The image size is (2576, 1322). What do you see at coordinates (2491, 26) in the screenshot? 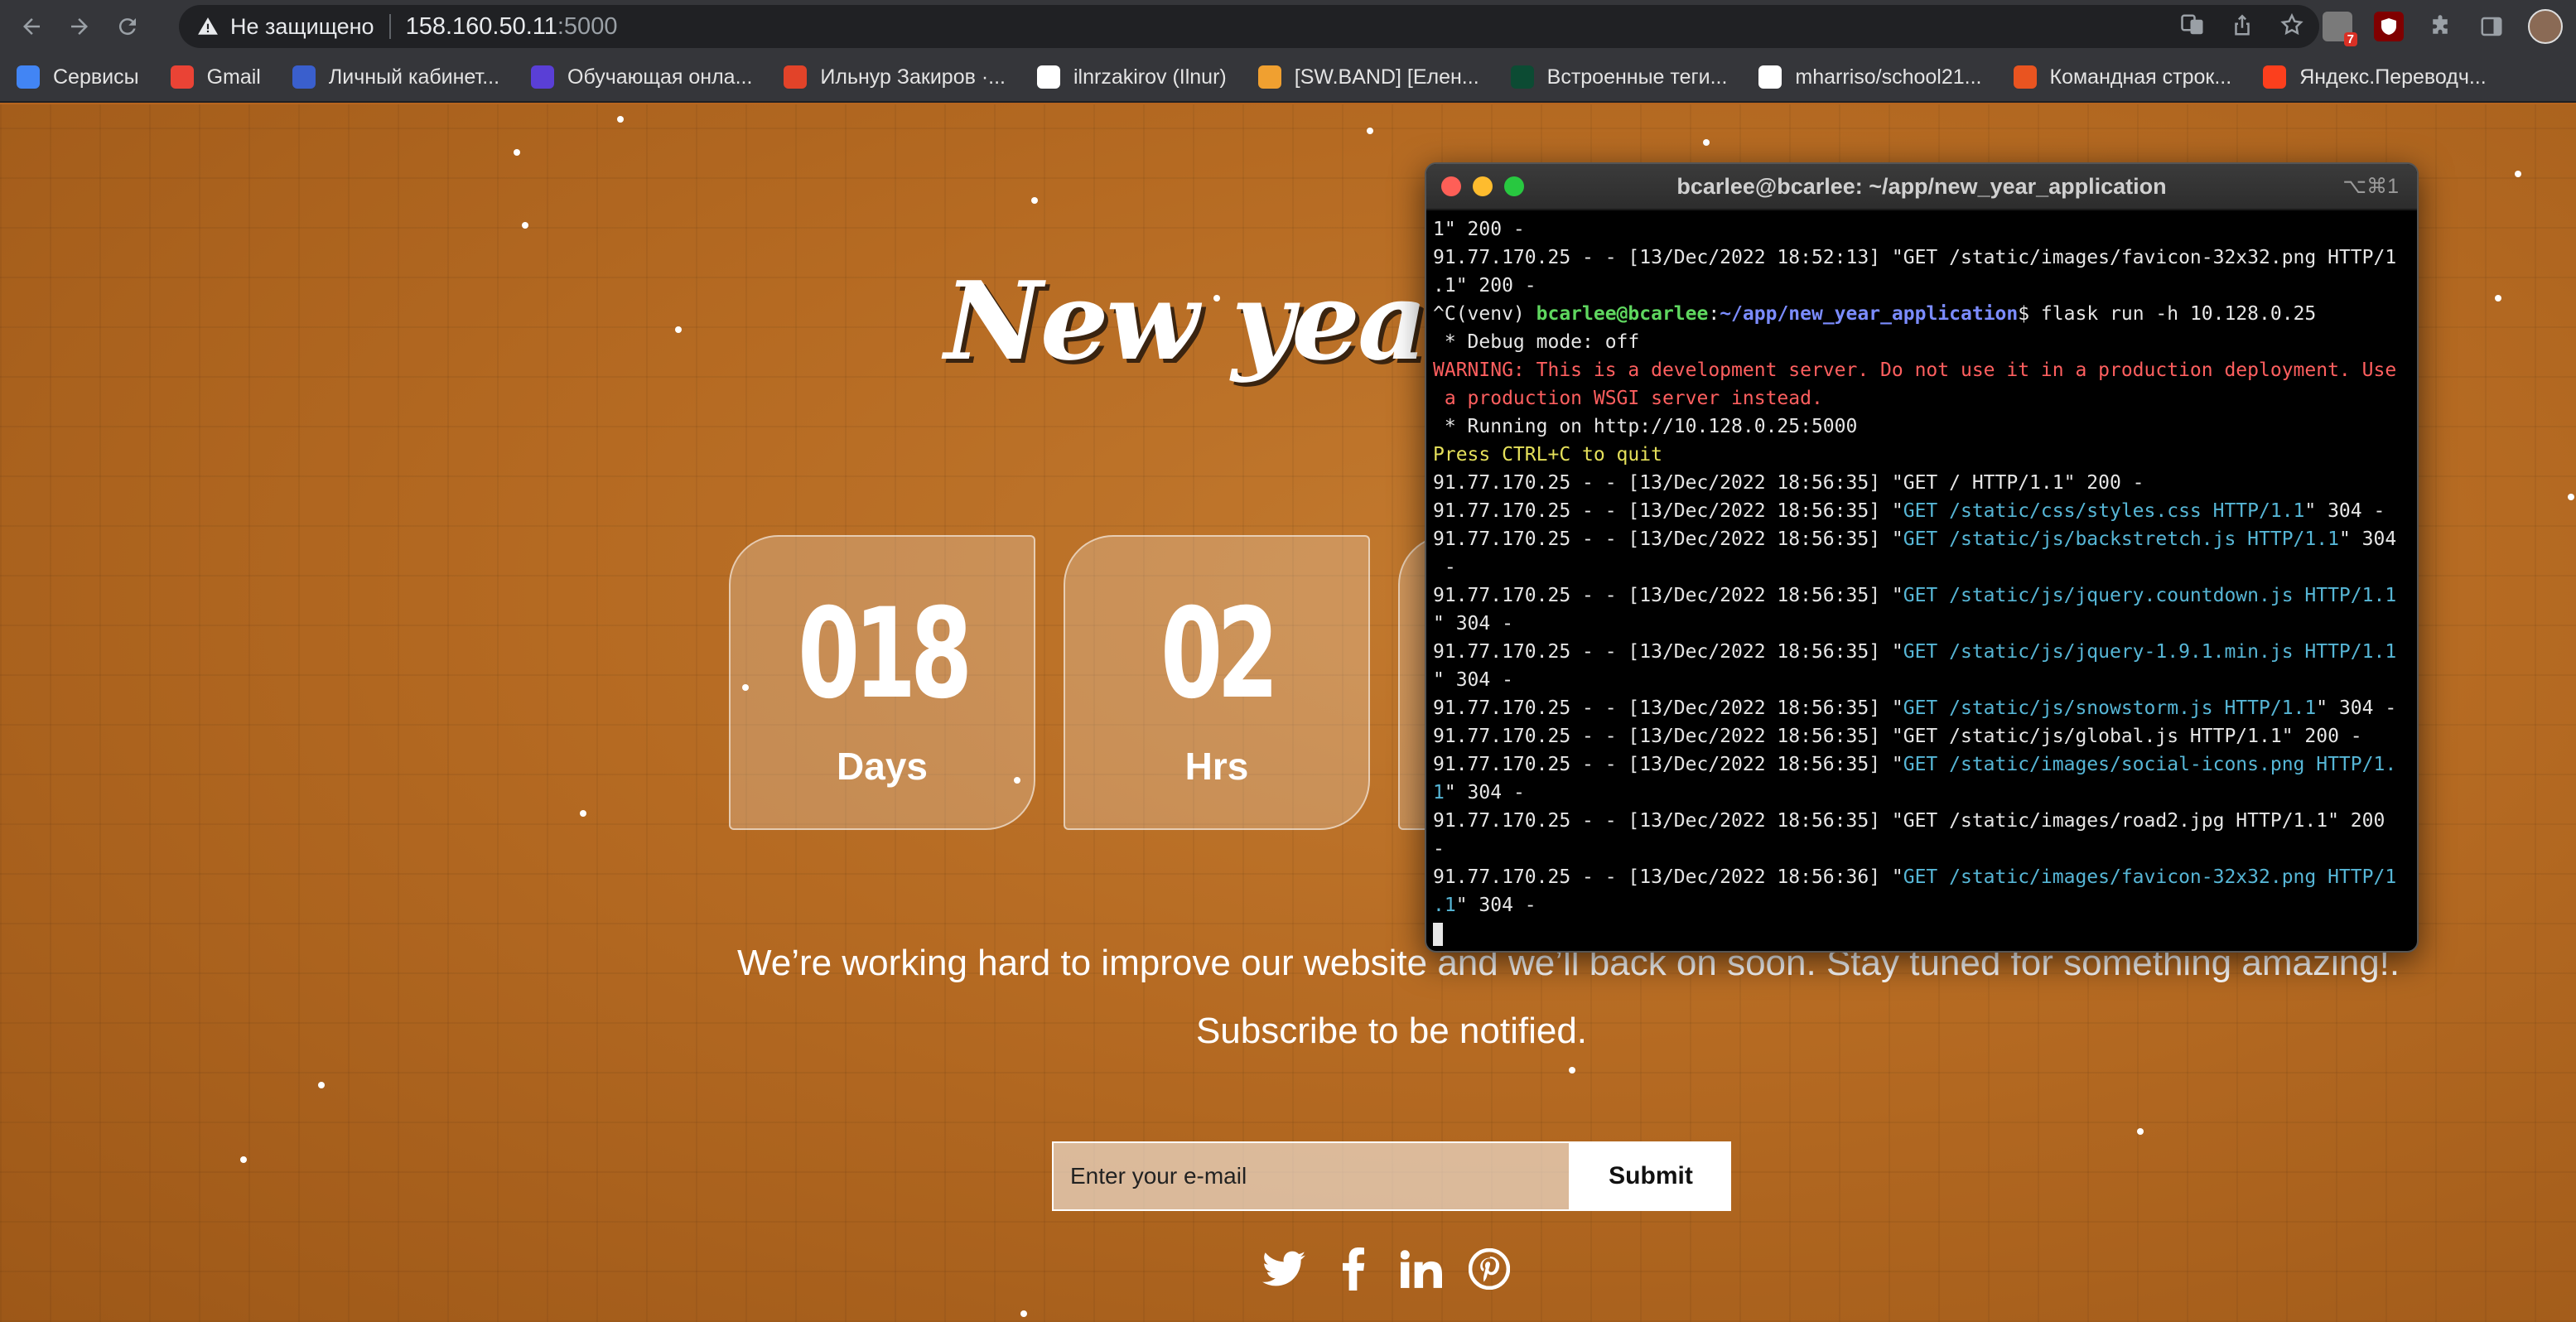
I see `sidebar-icon` at bounding box center [2491, 26].